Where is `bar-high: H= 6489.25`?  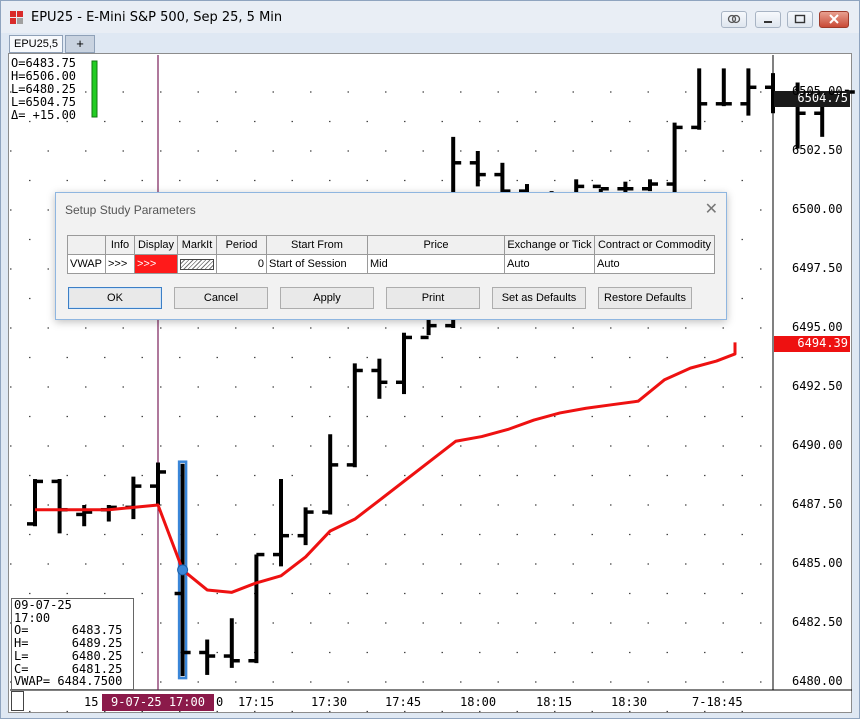 bar-high: H= 6489.25 is located at coordinates (68, 643).